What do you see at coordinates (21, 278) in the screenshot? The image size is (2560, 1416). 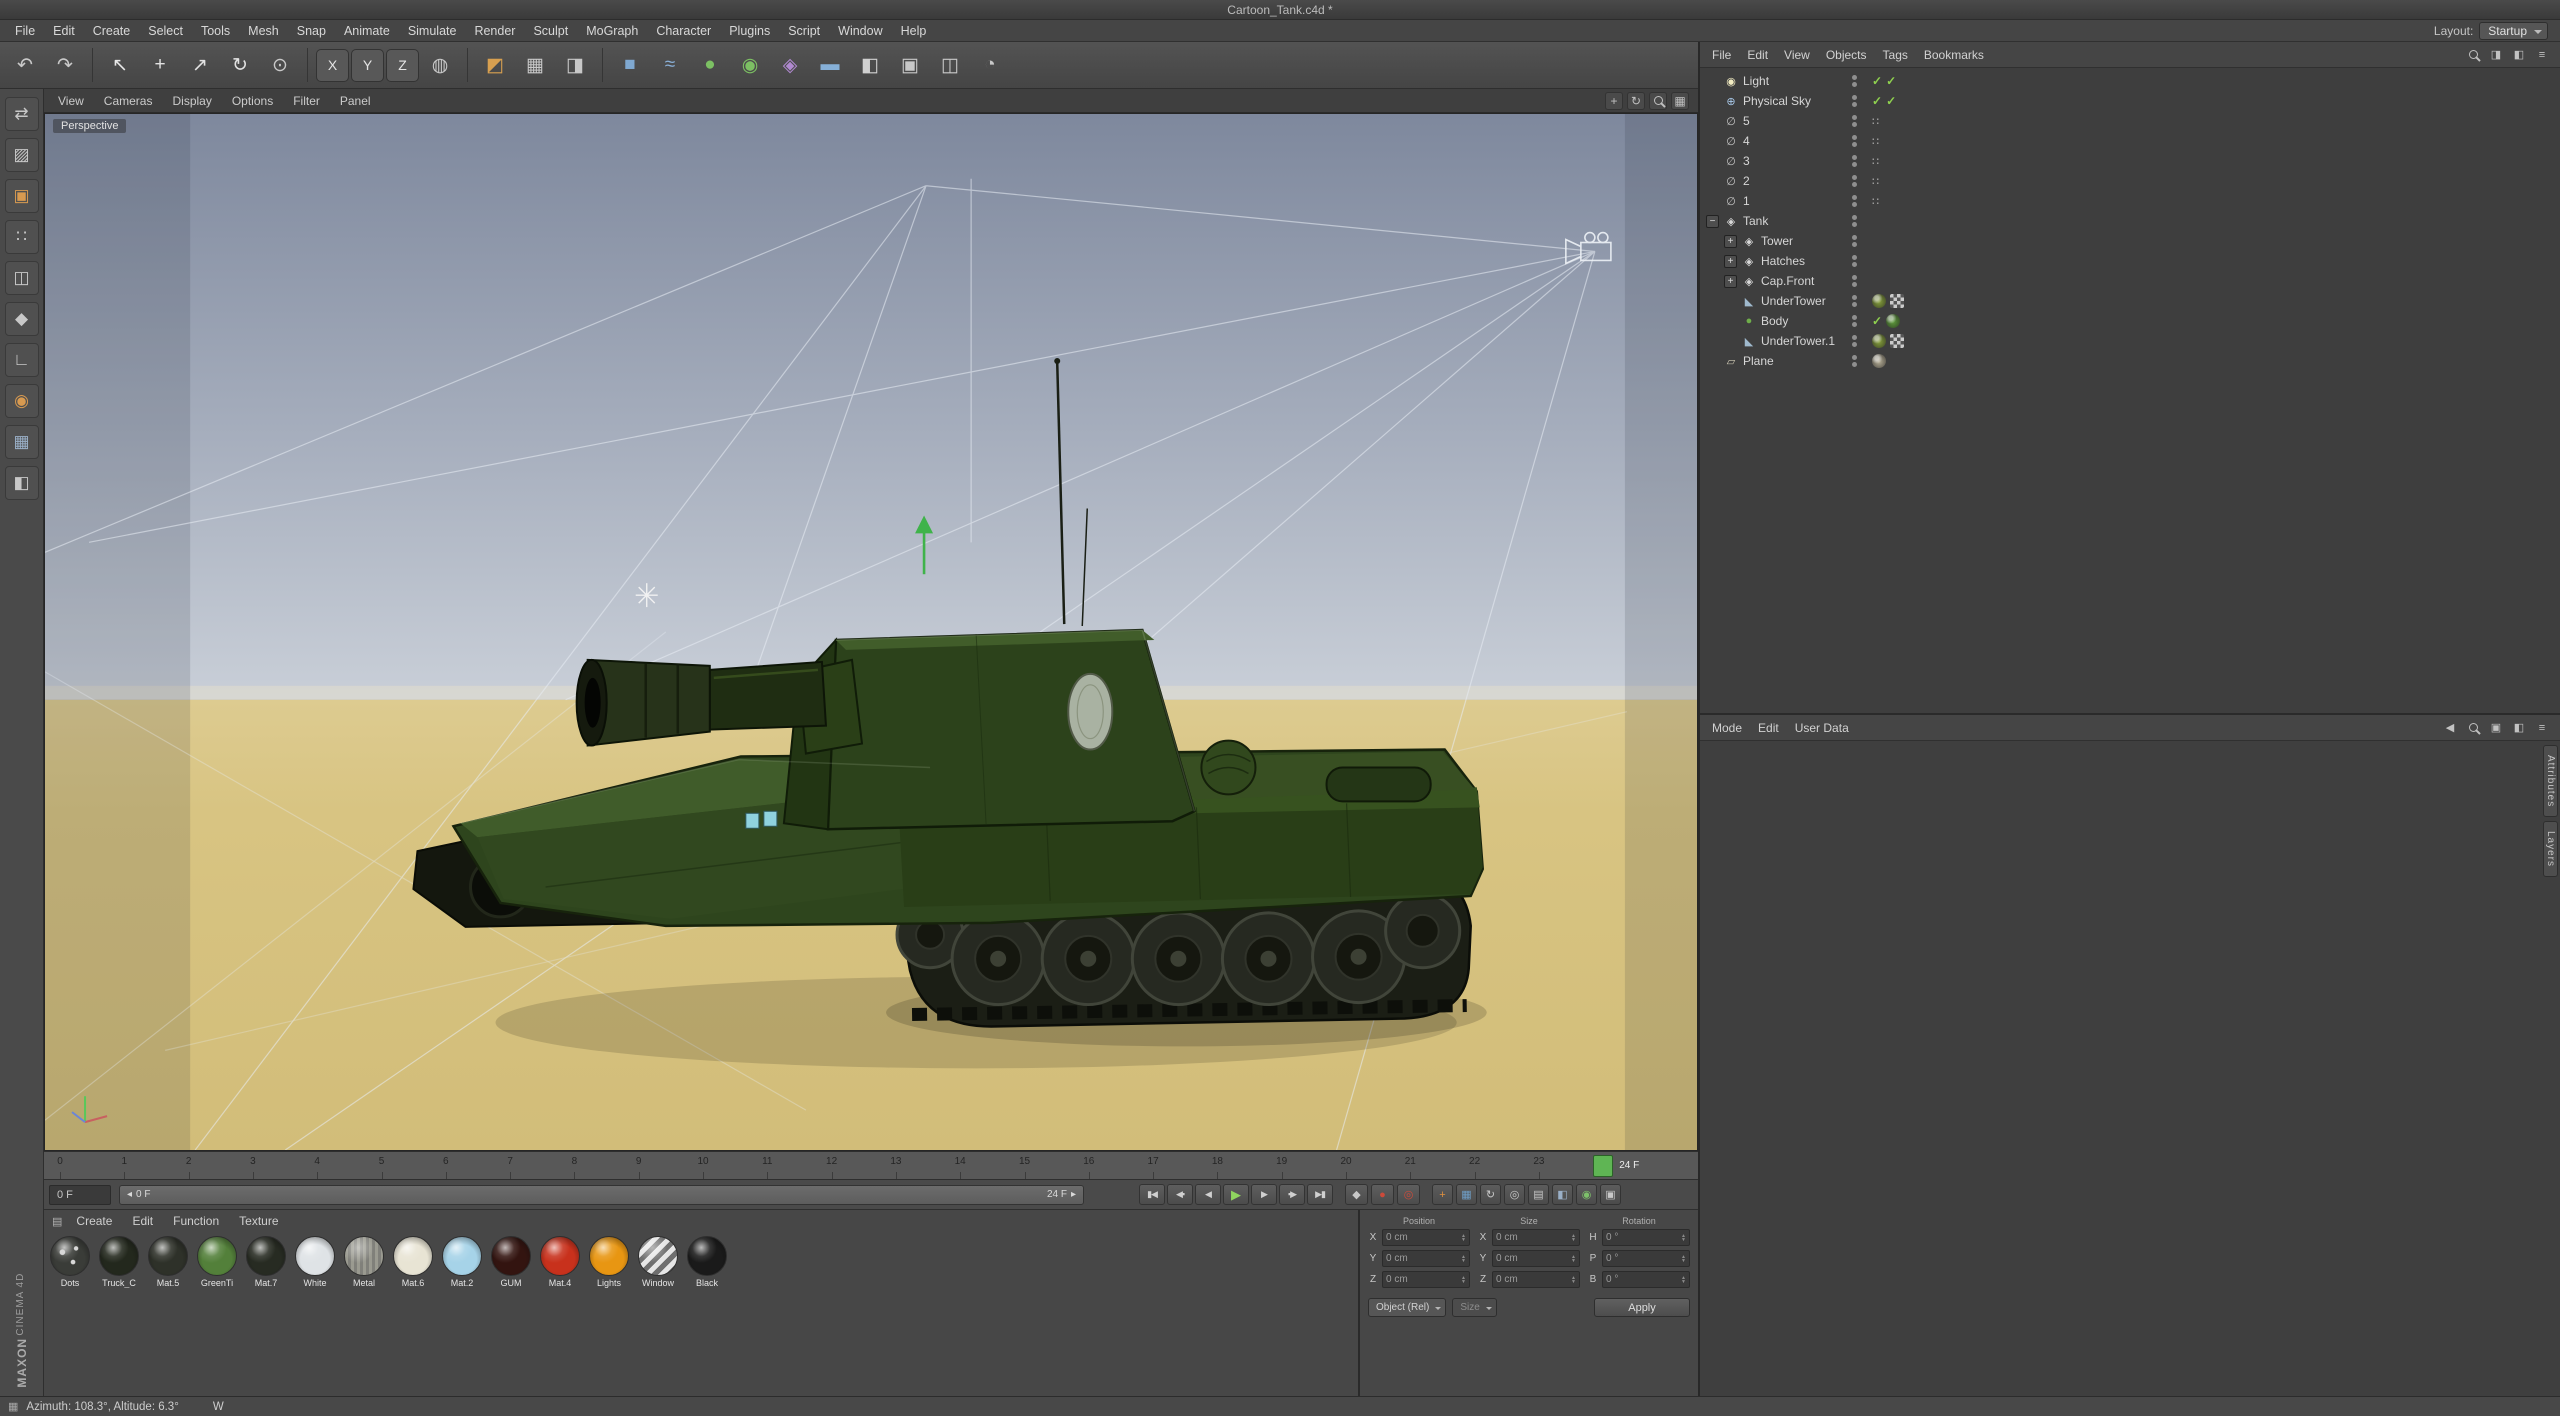 I see `edge-mode: ◫` at bounding box center [21, 278].